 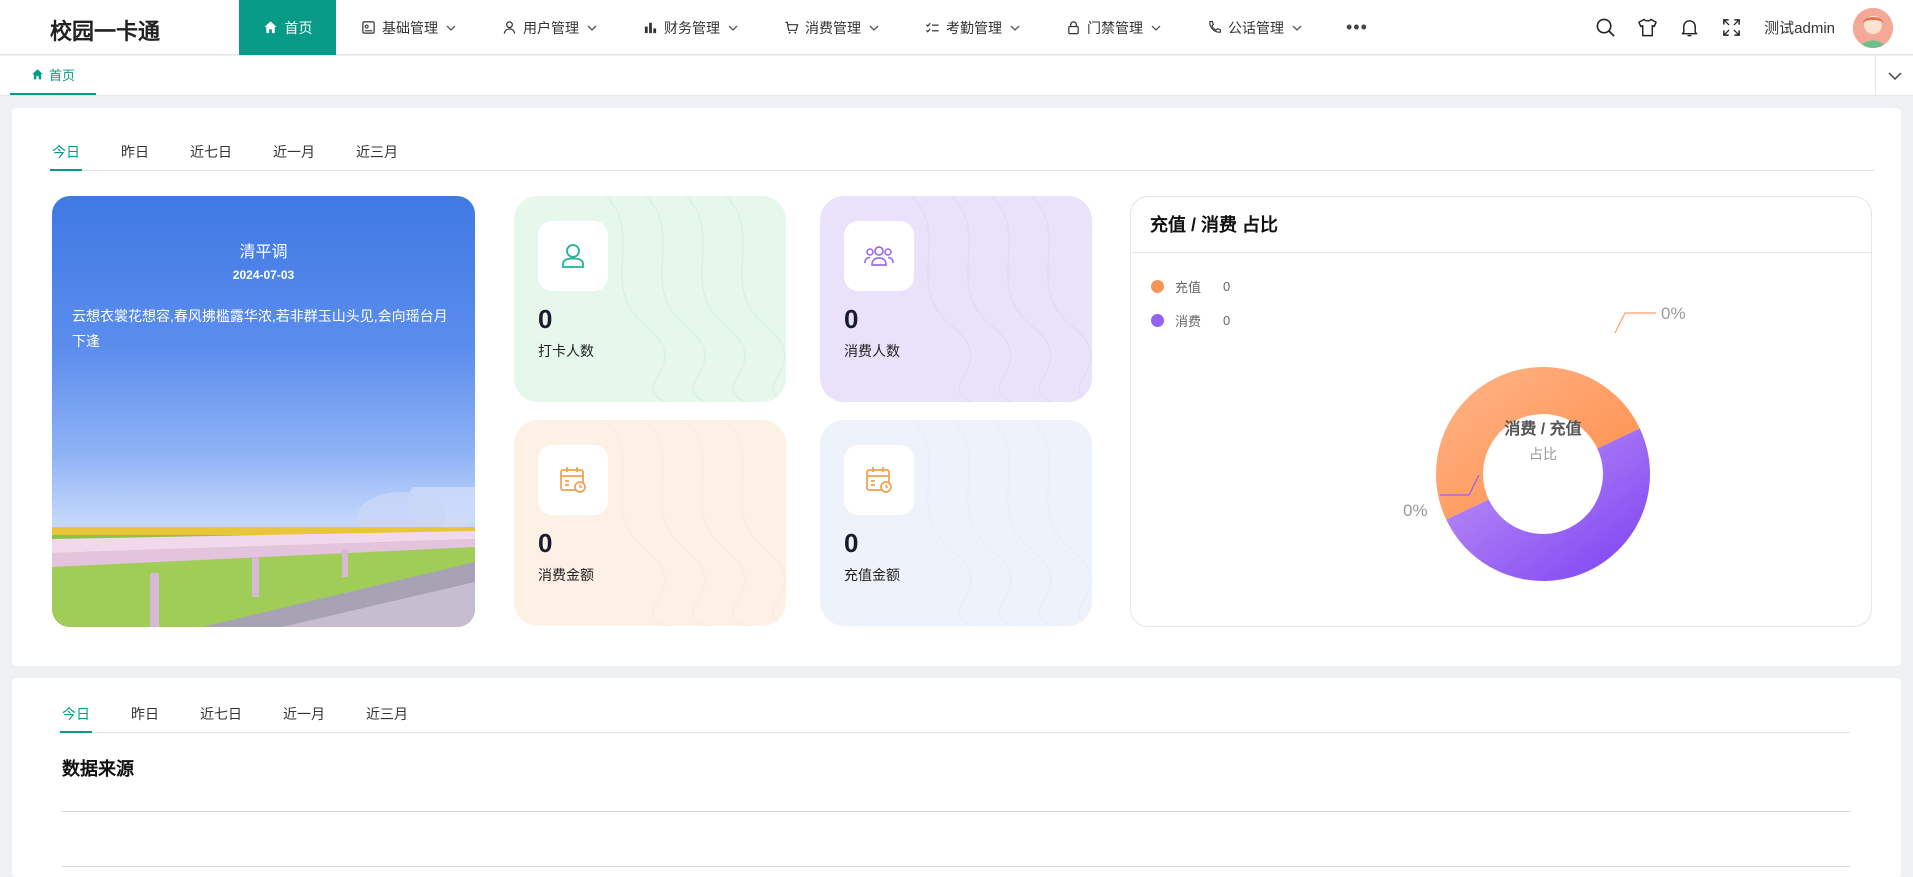 I want to click on page-tab-strip: 首页, so click(x=956, y=76).